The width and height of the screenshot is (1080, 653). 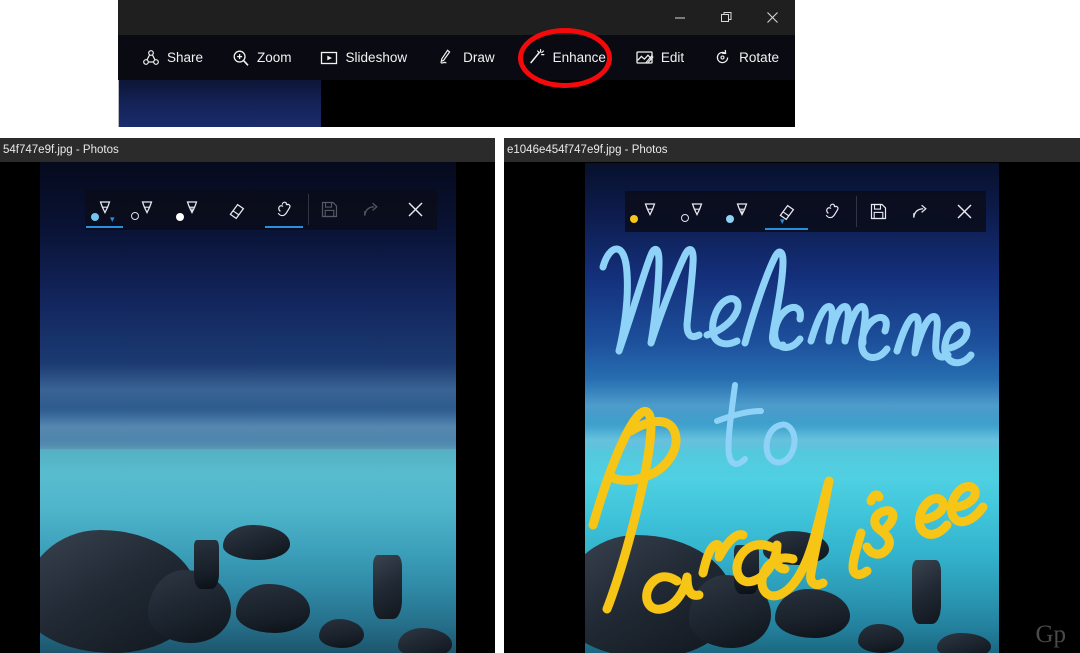 I want to click on ink-toolbar-left: ▾, so click(x=261, y=209).